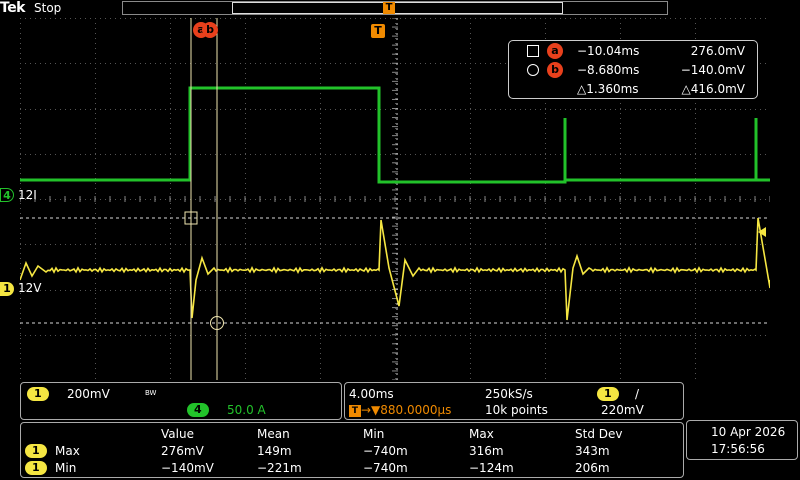 Image resolution: width=800 pixels, height=480 pixels. Describe the element at coordinates (748, 432) in the screenshot. I see `date: 10 Apr 2026` at that location.